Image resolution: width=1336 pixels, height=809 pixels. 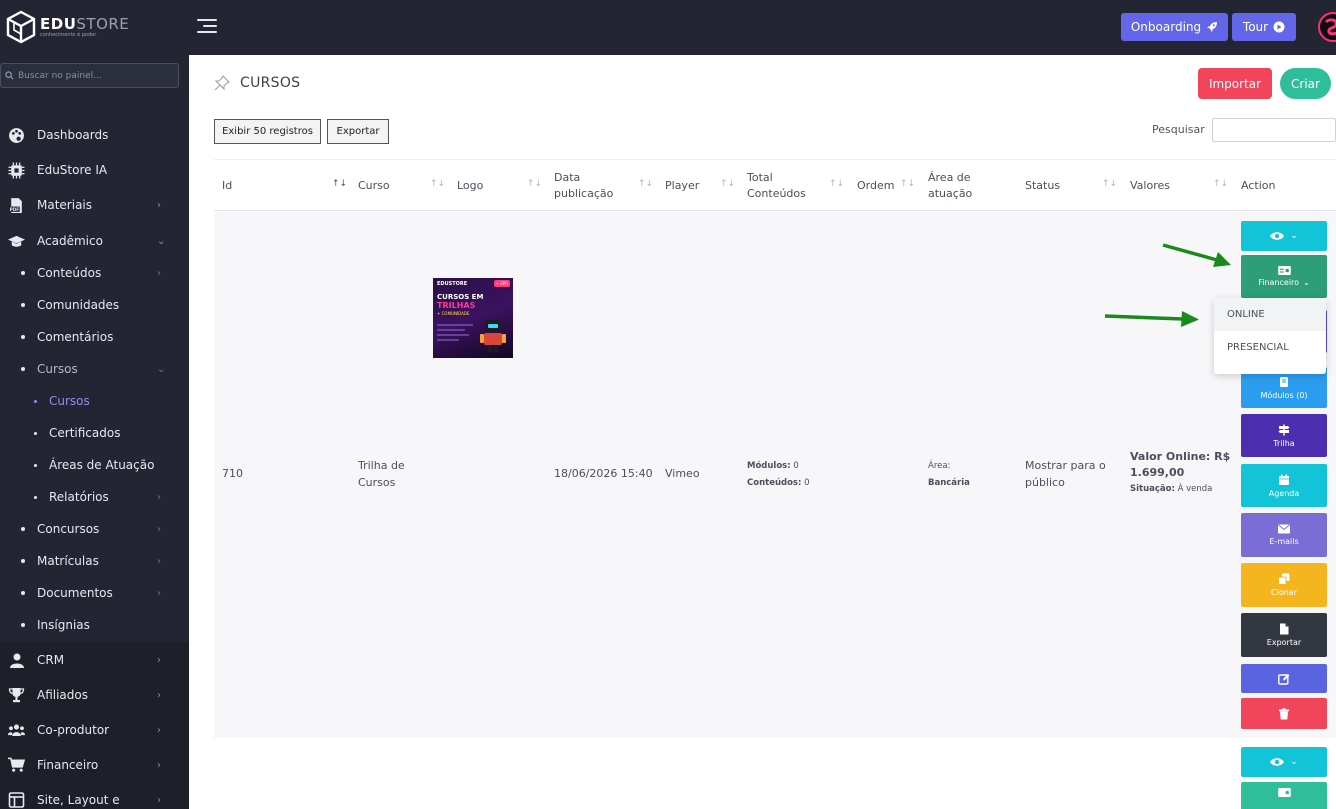 I want to click on thumb-chip: + COMUNIDADE, so click(x=453, y=313).